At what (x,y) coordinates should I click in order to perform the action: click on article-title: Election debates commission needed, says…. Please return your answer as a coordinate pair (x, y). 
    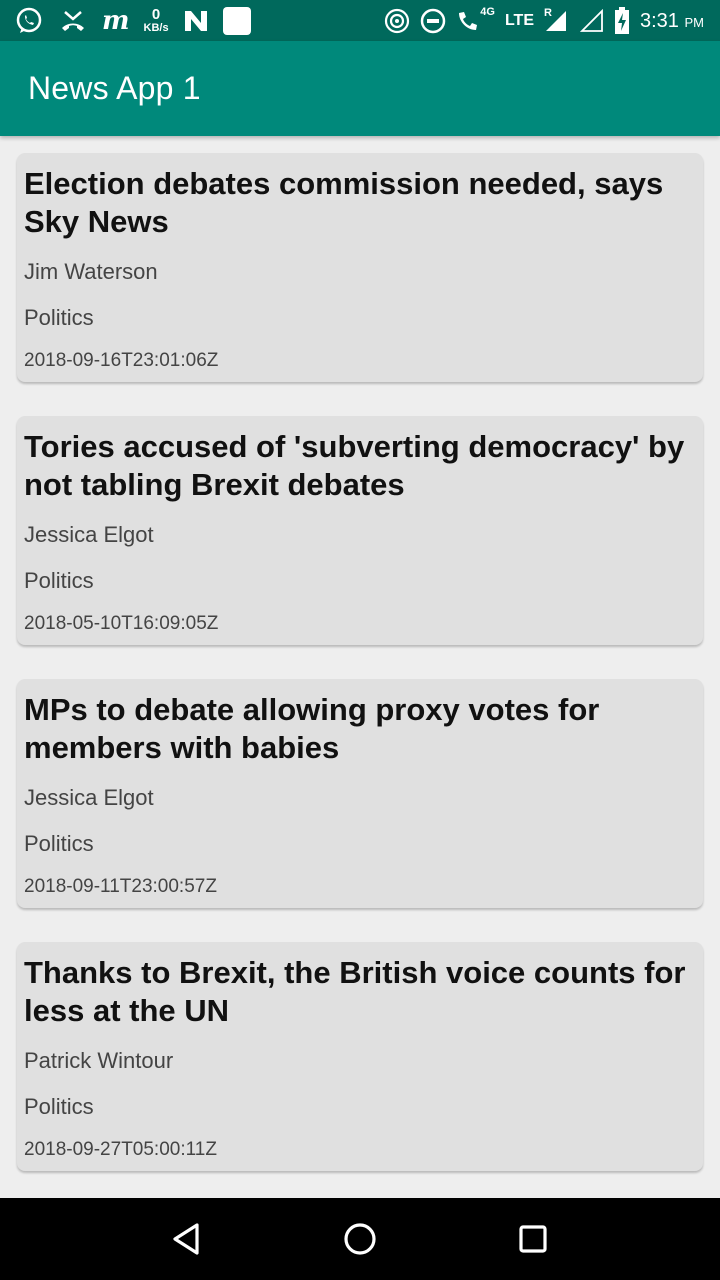
    Looking at the image, I should click on (344, 202).